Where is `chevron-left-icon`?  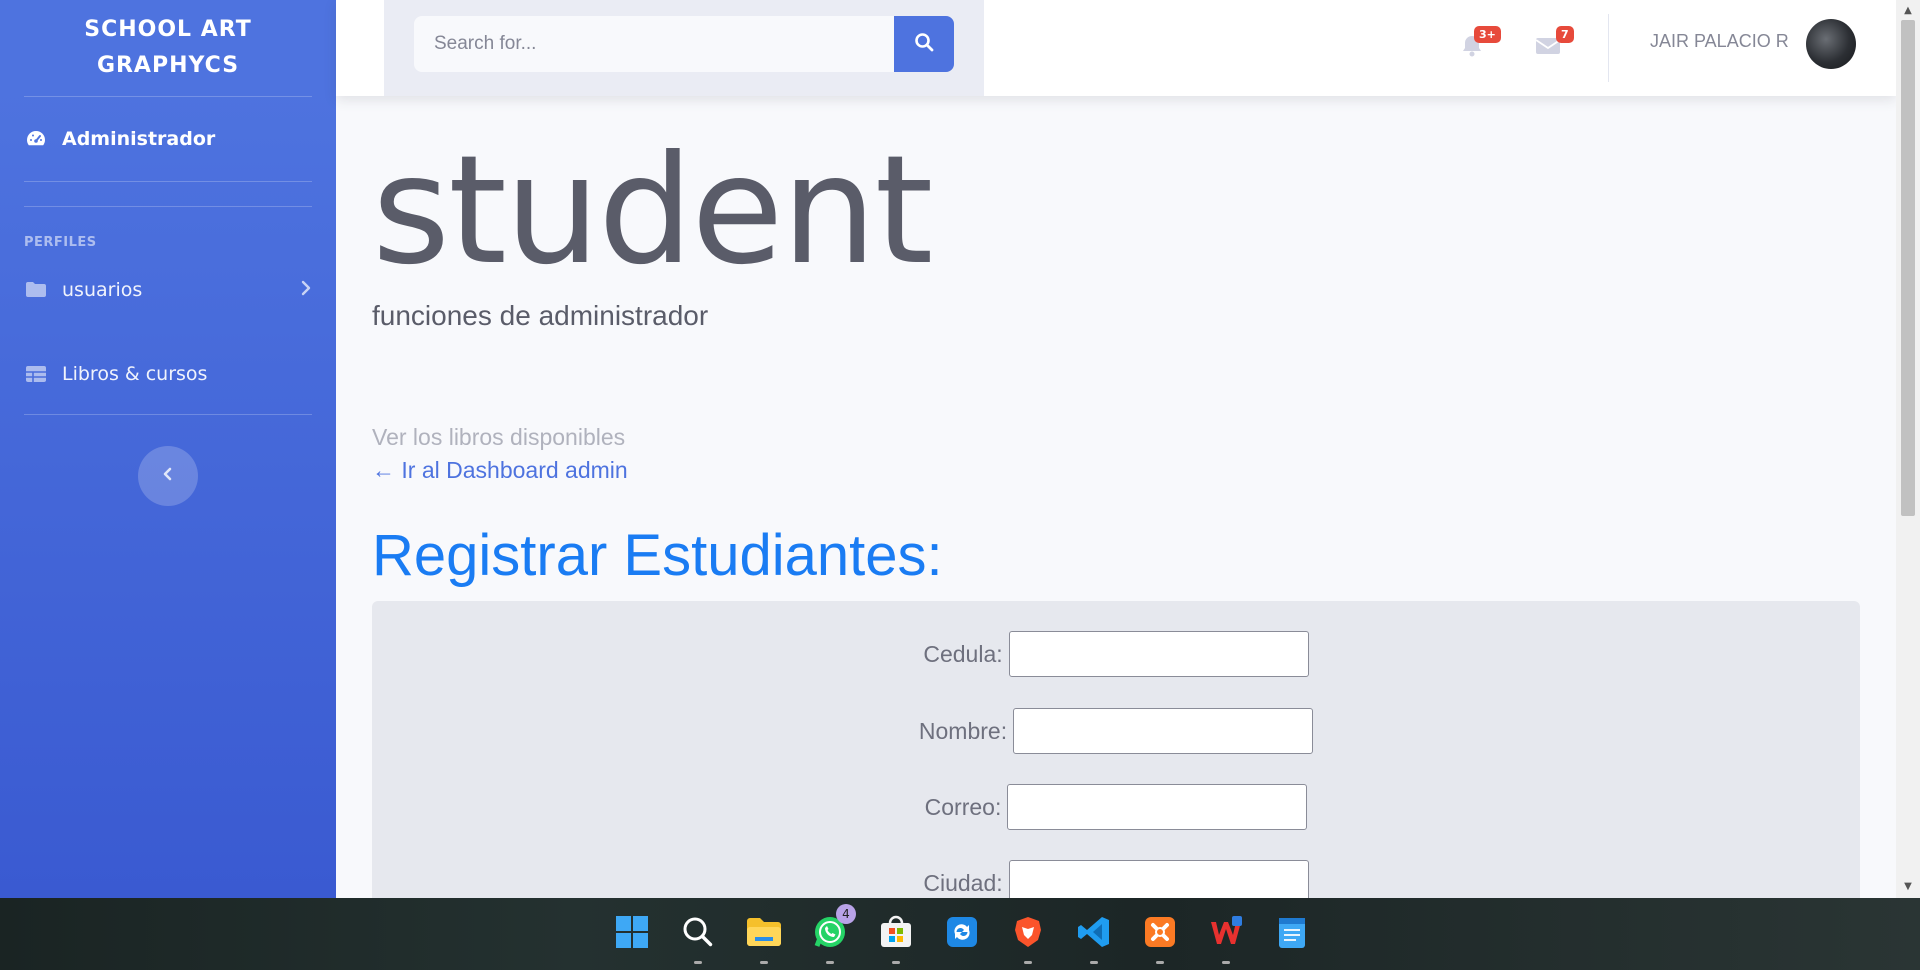
chevron-left-icon is located at coordinates (168, 476).